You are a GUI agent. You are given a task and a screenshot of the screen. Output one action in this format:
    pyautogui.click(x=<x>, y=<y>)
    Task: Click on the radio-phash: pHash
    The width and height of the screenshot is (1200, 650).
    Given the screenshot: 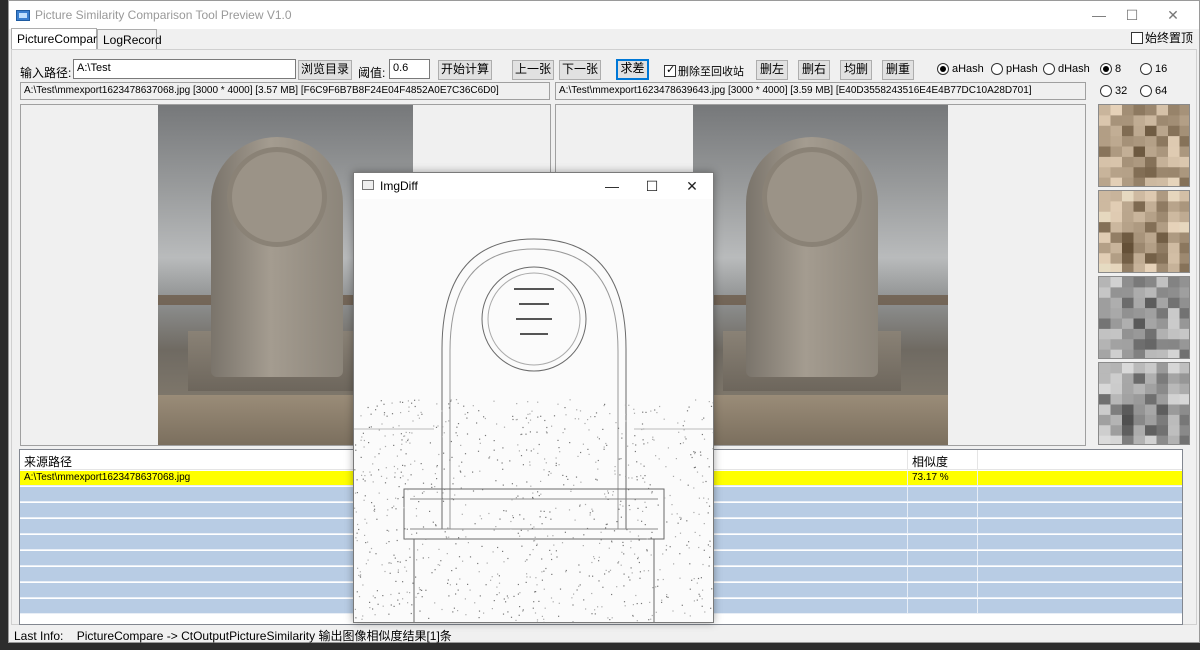 What is the action you would take?
    pyautogui.click(x=1014, y=69)
    